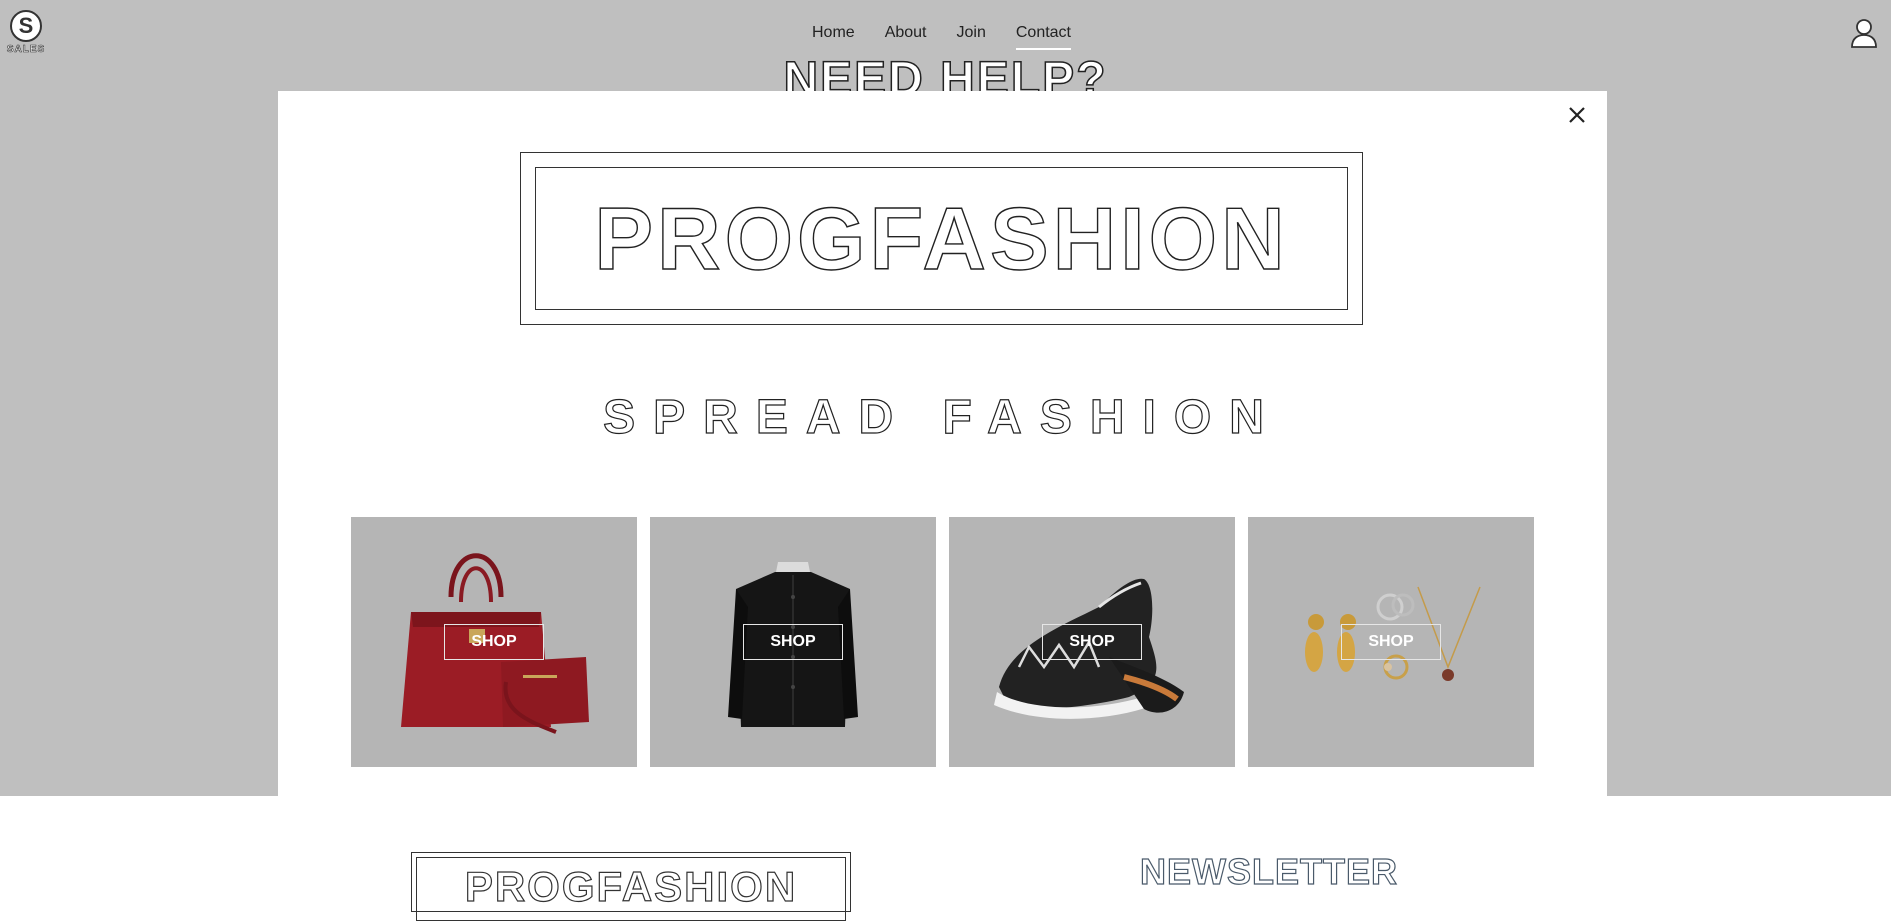 The height and width of the screenshot is (921, 1891). What do you see at coordinates (1043, 37) in the screenshot?
I see `nav-contact: Contact` at bounding box center [1043, 37].